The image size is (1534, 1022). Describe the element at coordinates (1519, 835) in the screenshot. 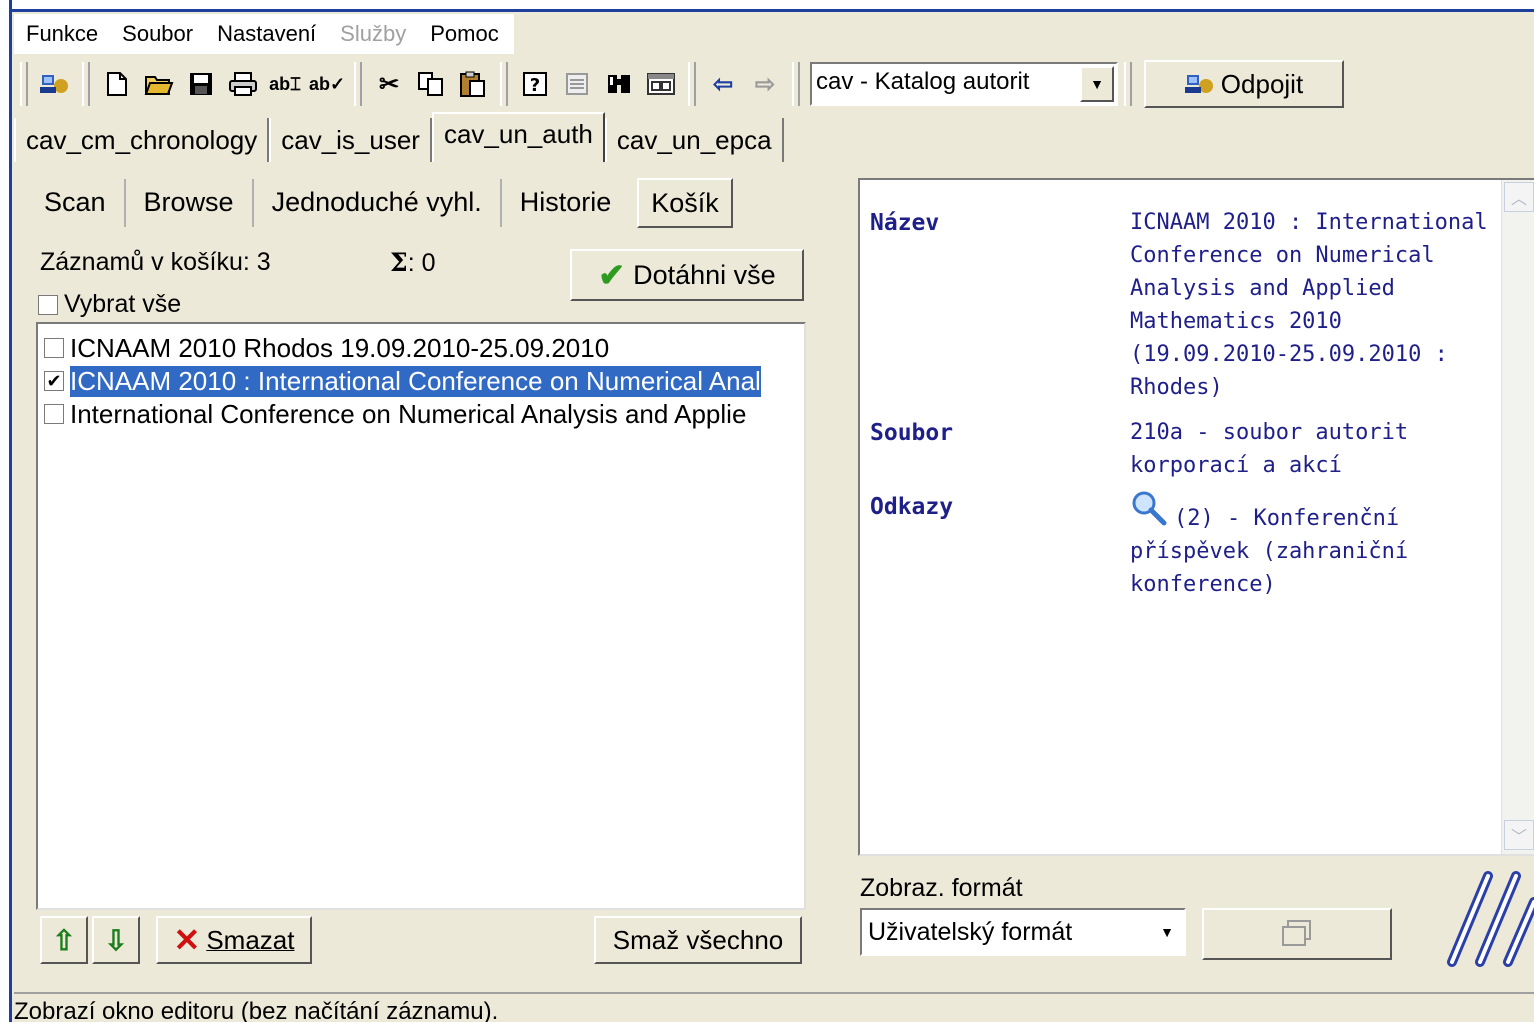

I see `scroll-down-icon: ﹀` at that location.